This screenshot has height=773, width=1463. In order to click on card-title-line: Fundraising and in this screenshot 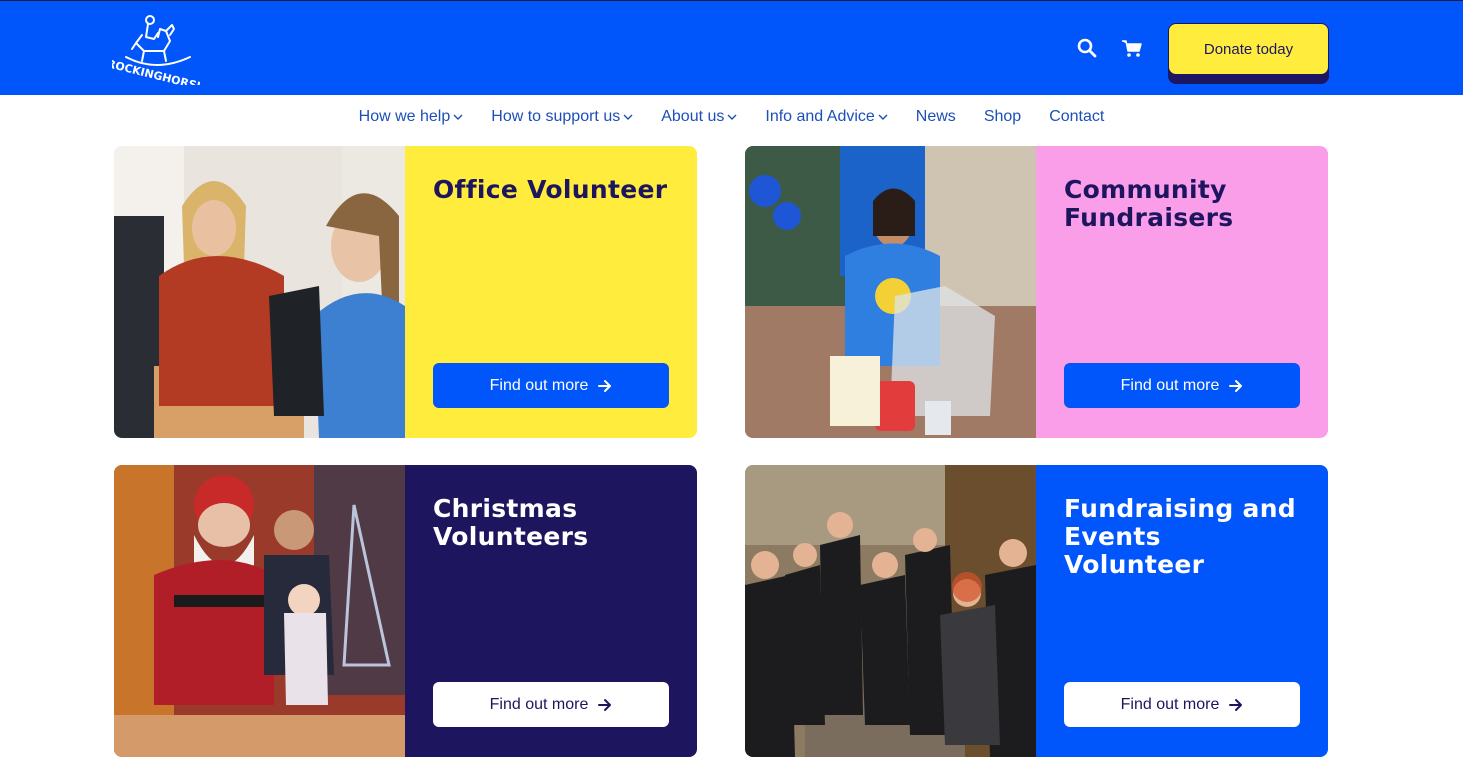, I will do `click(1180, 508)`.